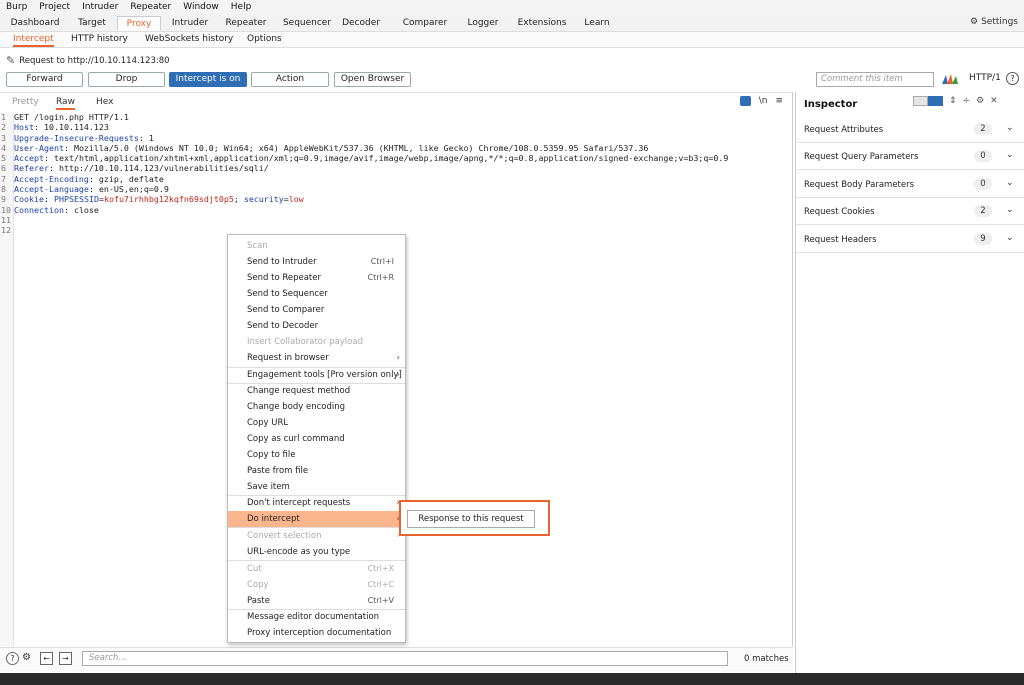 This screenshot has height=685, width=1024. What do you see at coordinates (361, 23) in the screenshot?
I see `tab-decoder: Decoder` at bounding box center [361, 23].